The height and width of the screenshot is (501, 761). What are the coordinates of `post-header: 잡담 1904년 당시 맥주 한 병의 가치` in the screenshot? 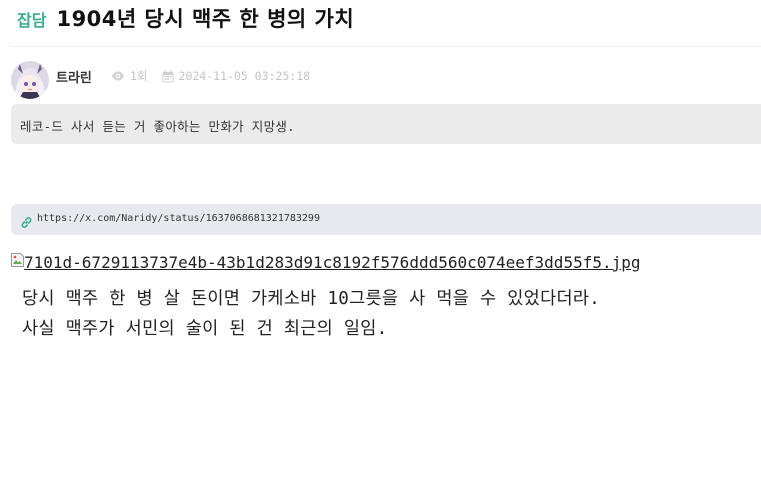 It's located at (185, 18).